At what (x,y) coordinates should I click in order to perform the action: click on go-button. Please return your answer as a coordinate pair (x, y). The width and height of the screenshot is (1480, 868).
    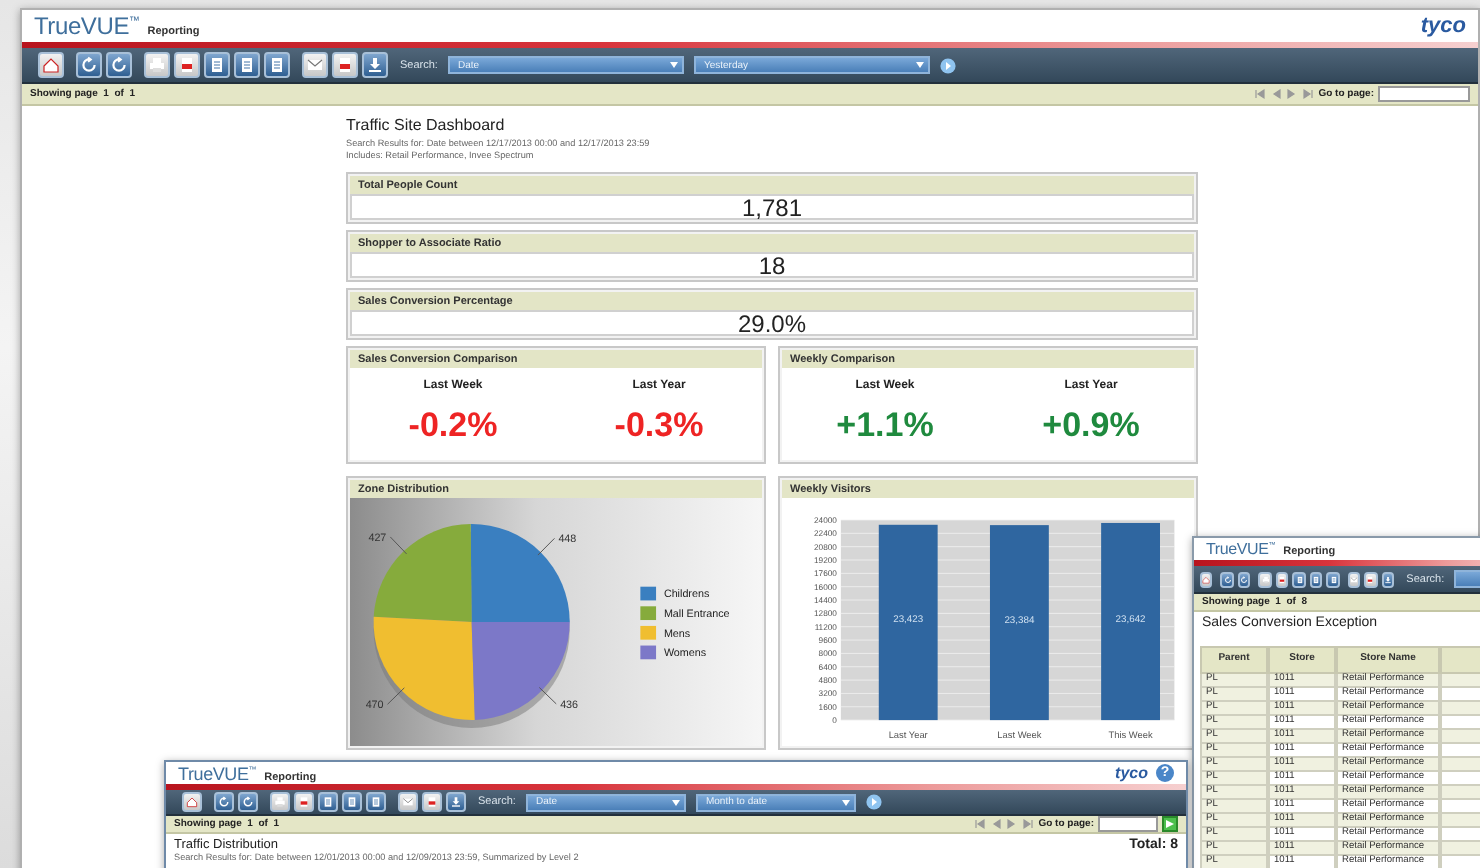
    Looking at the image, I should click on (1170, 824).